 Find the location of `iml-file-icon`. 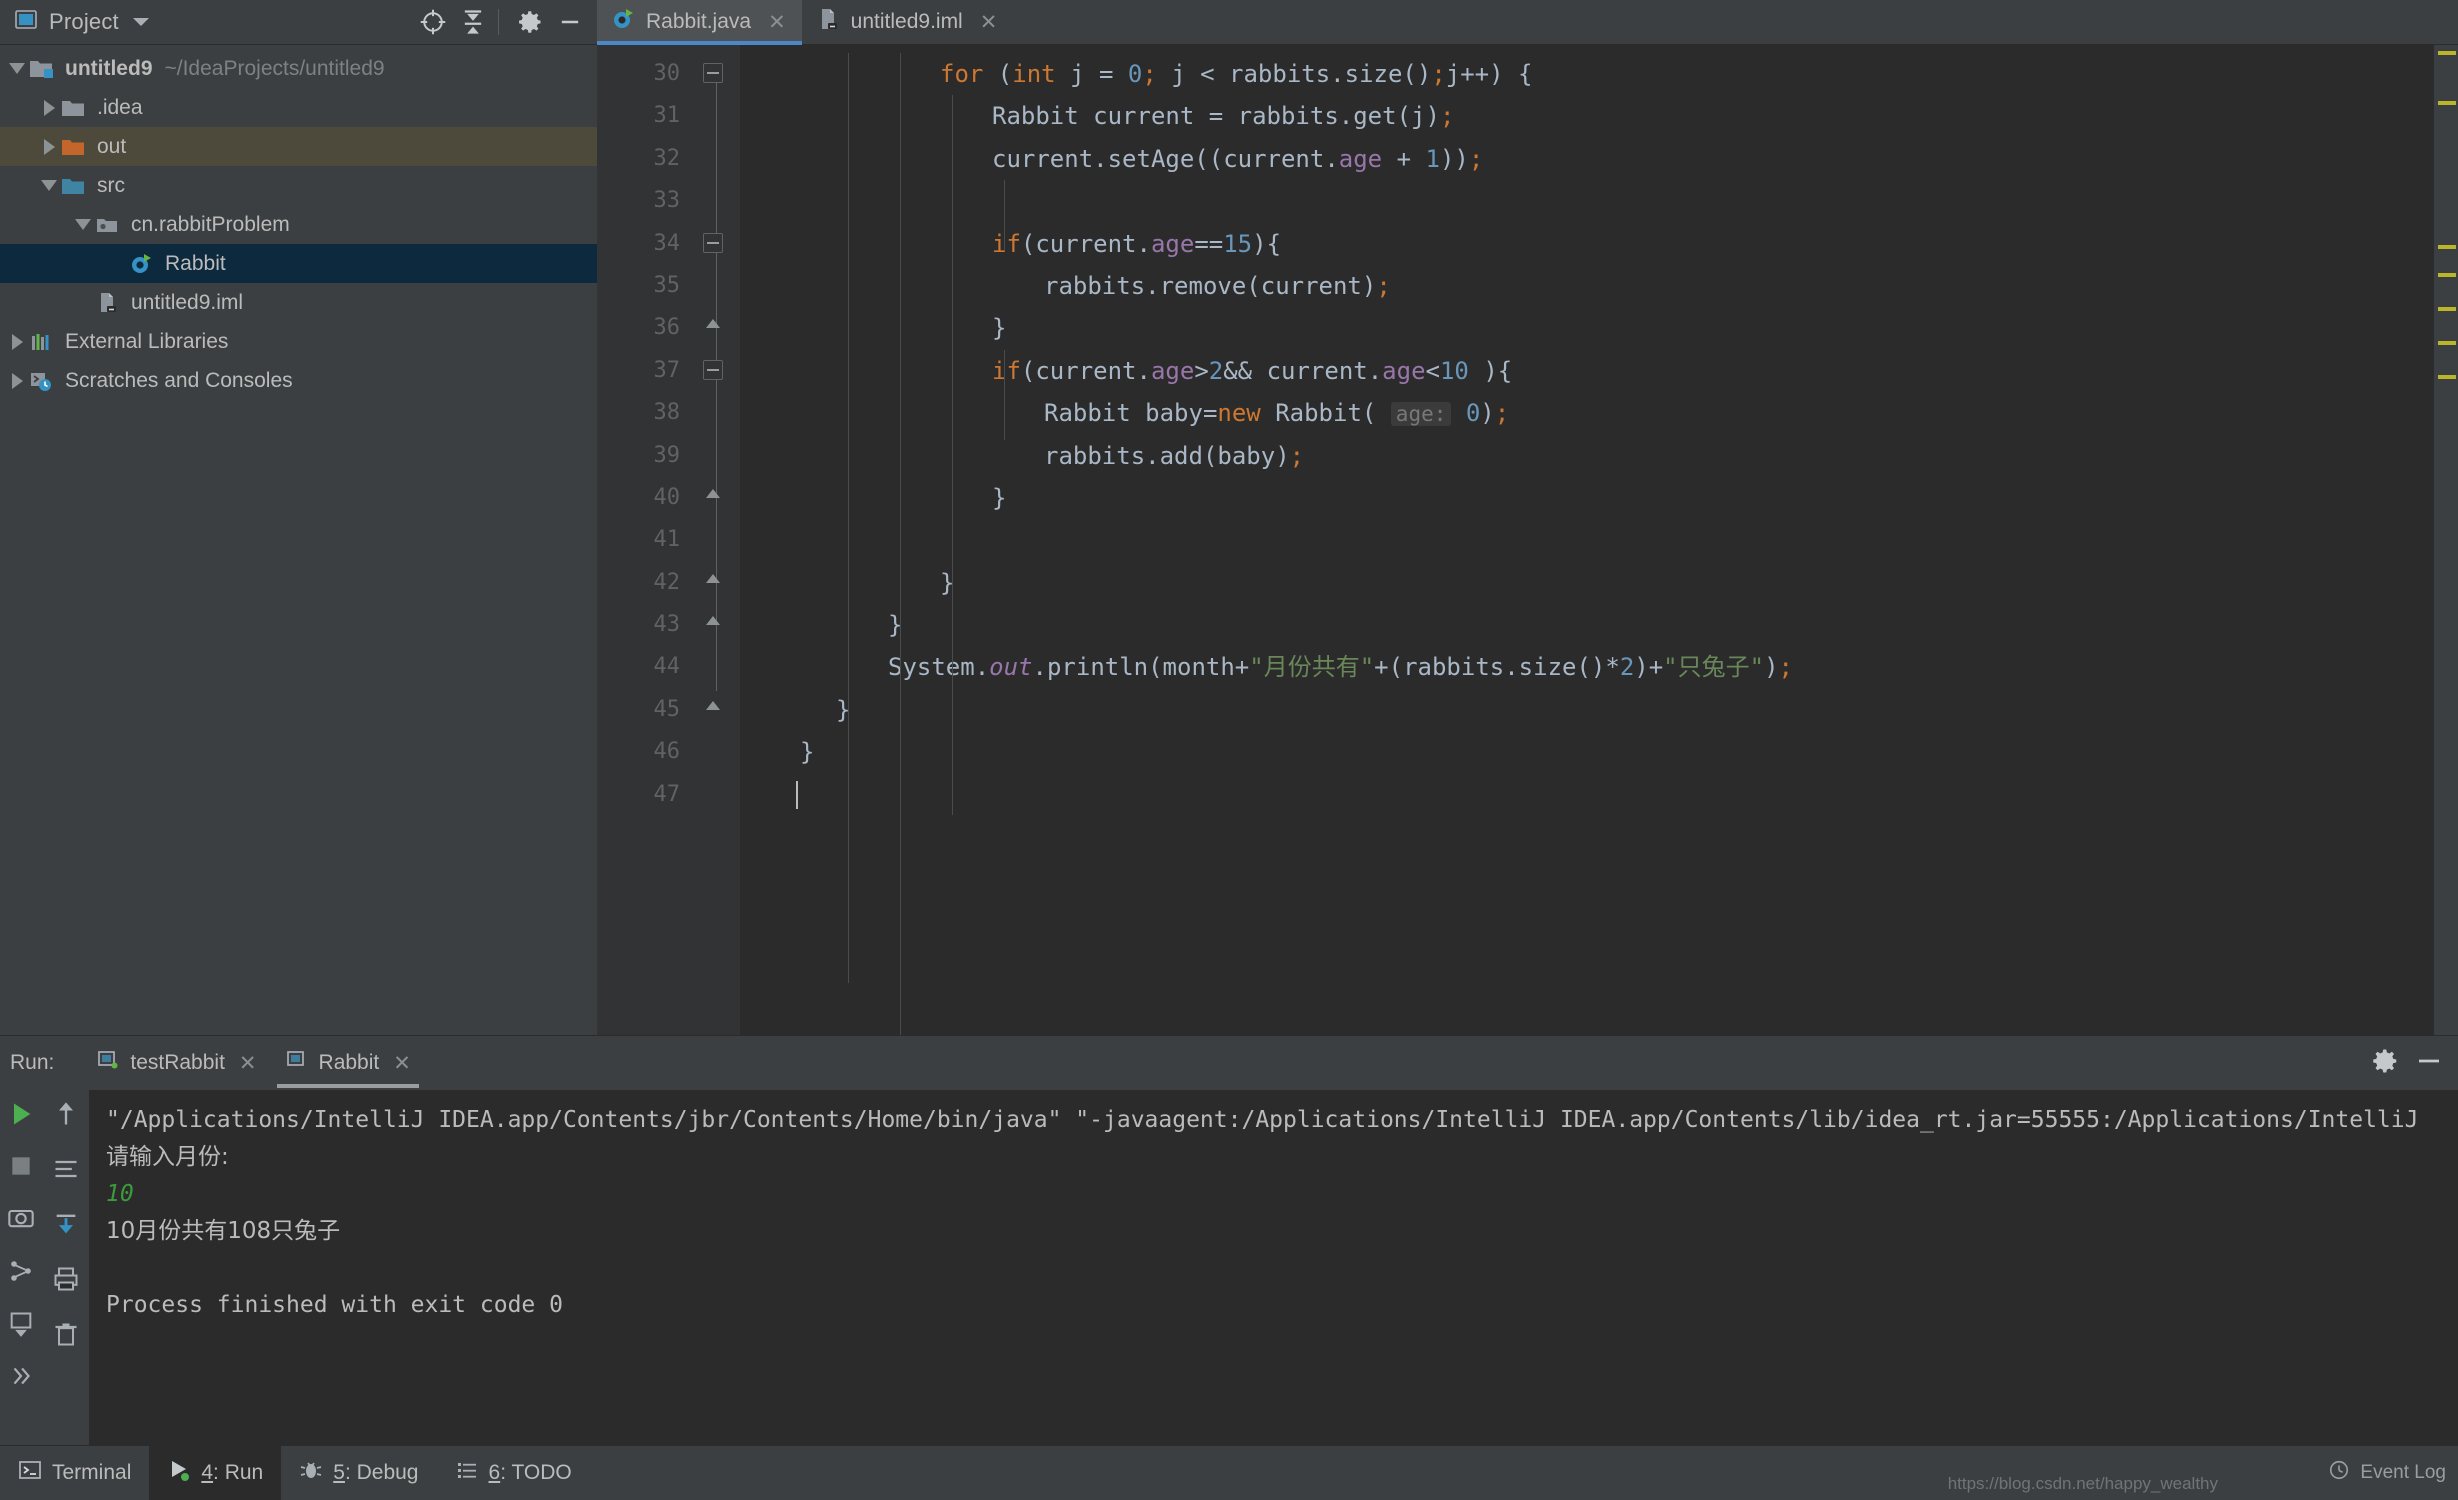

iml-file-icon is located at coordinates (108, 303).